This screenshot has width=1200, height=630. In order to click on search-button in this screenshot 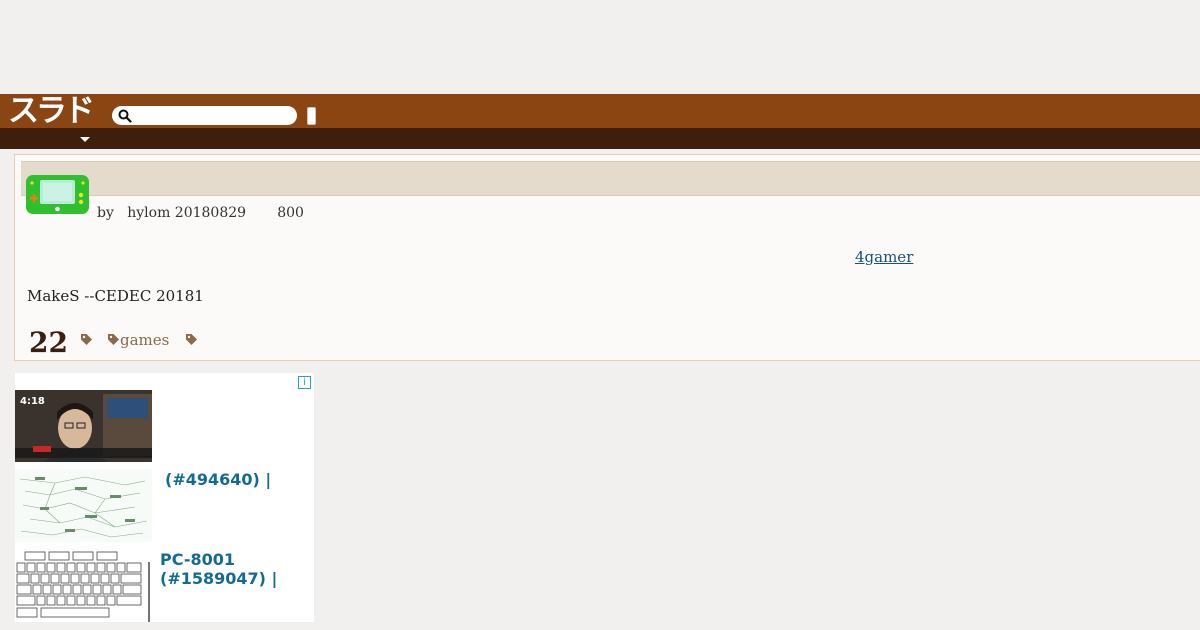, I will do `click(311, 116)`.